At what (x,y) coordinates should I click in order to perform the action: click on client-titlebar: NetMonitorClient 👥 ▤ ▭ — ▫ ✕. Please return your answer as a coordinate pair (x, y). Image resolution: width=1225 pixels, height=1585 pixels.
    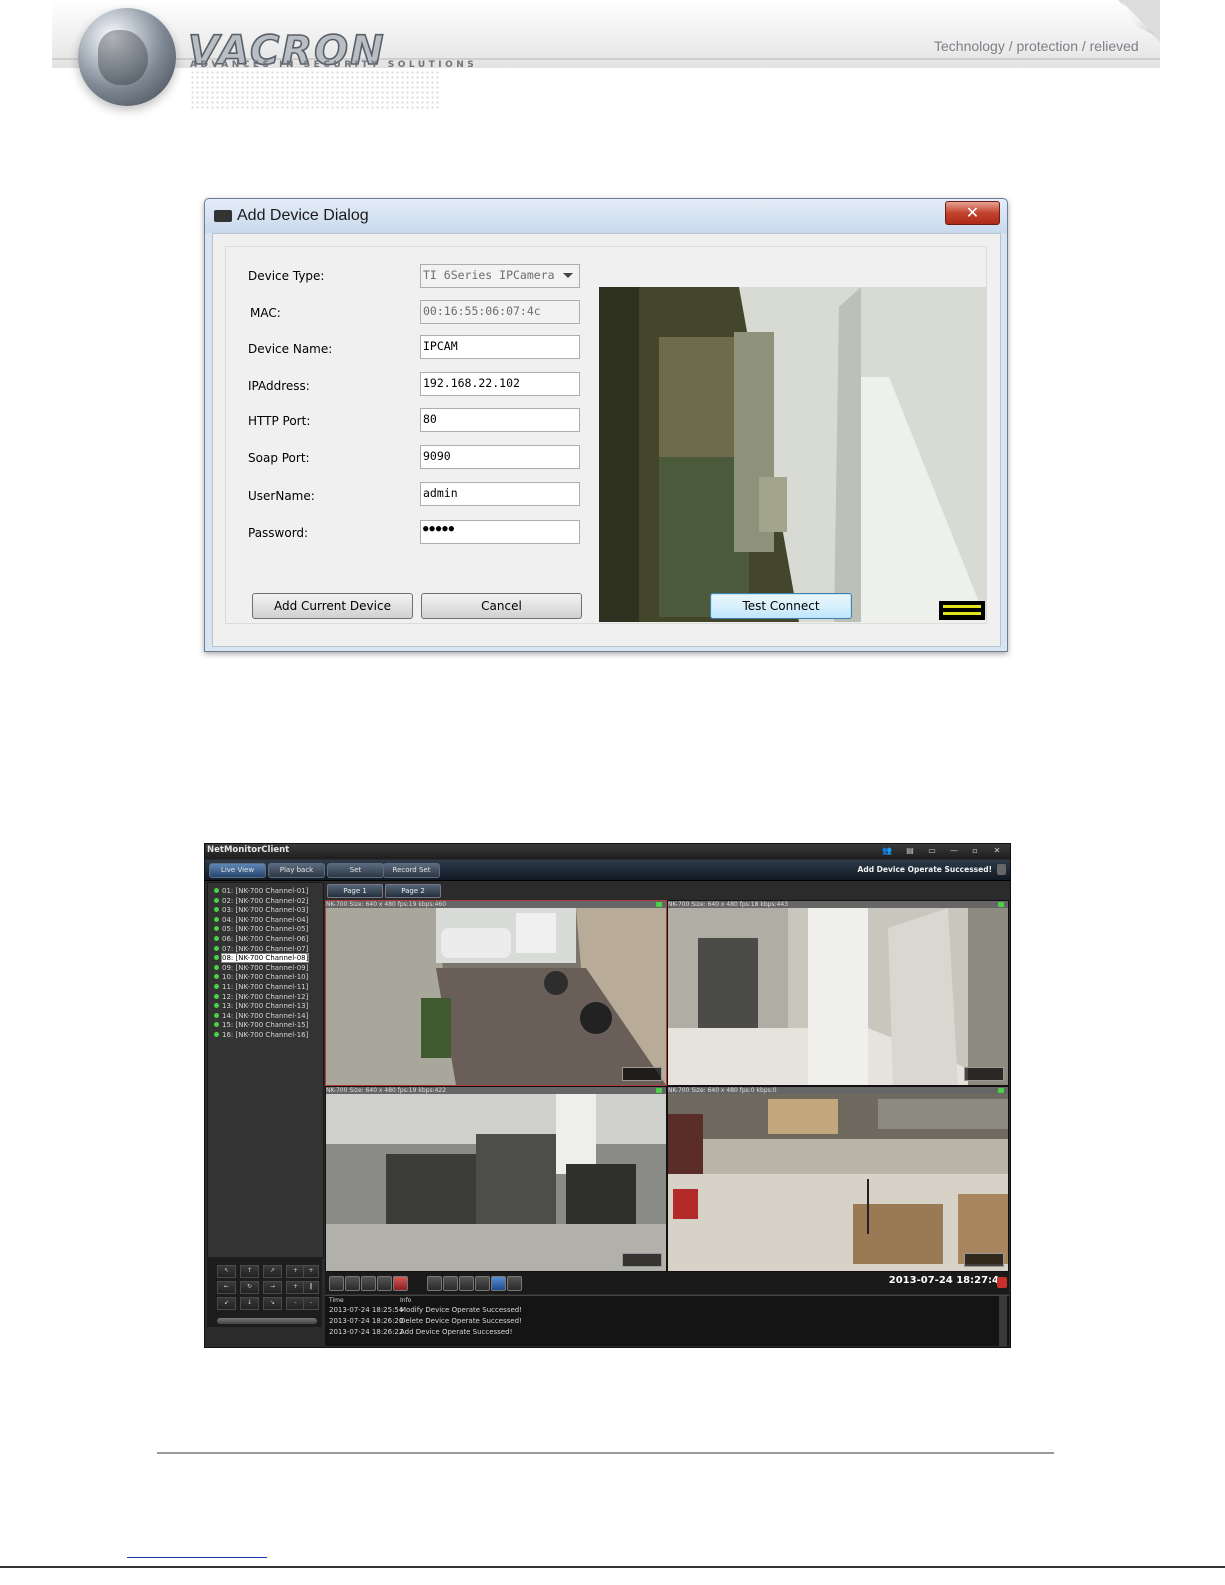
    Looking at the image, I should click on (607, 851).